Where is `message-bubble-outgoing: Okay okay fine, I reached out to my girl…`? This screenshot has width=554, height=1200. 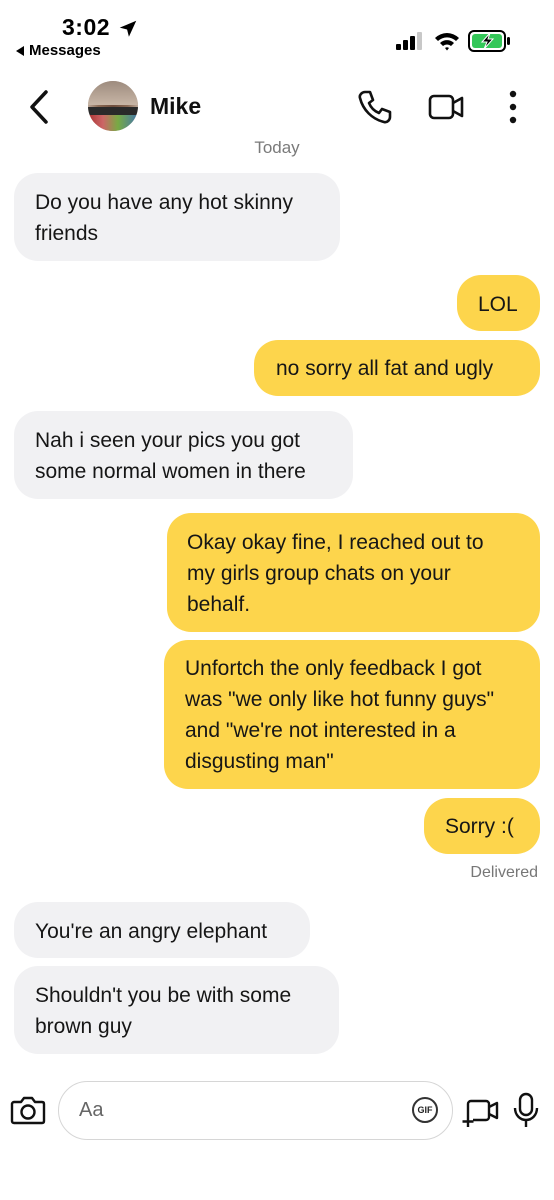 message-bubble-outgoing: Okay okay fine, I reached out to my girl… is located at coordinates (353, 572).